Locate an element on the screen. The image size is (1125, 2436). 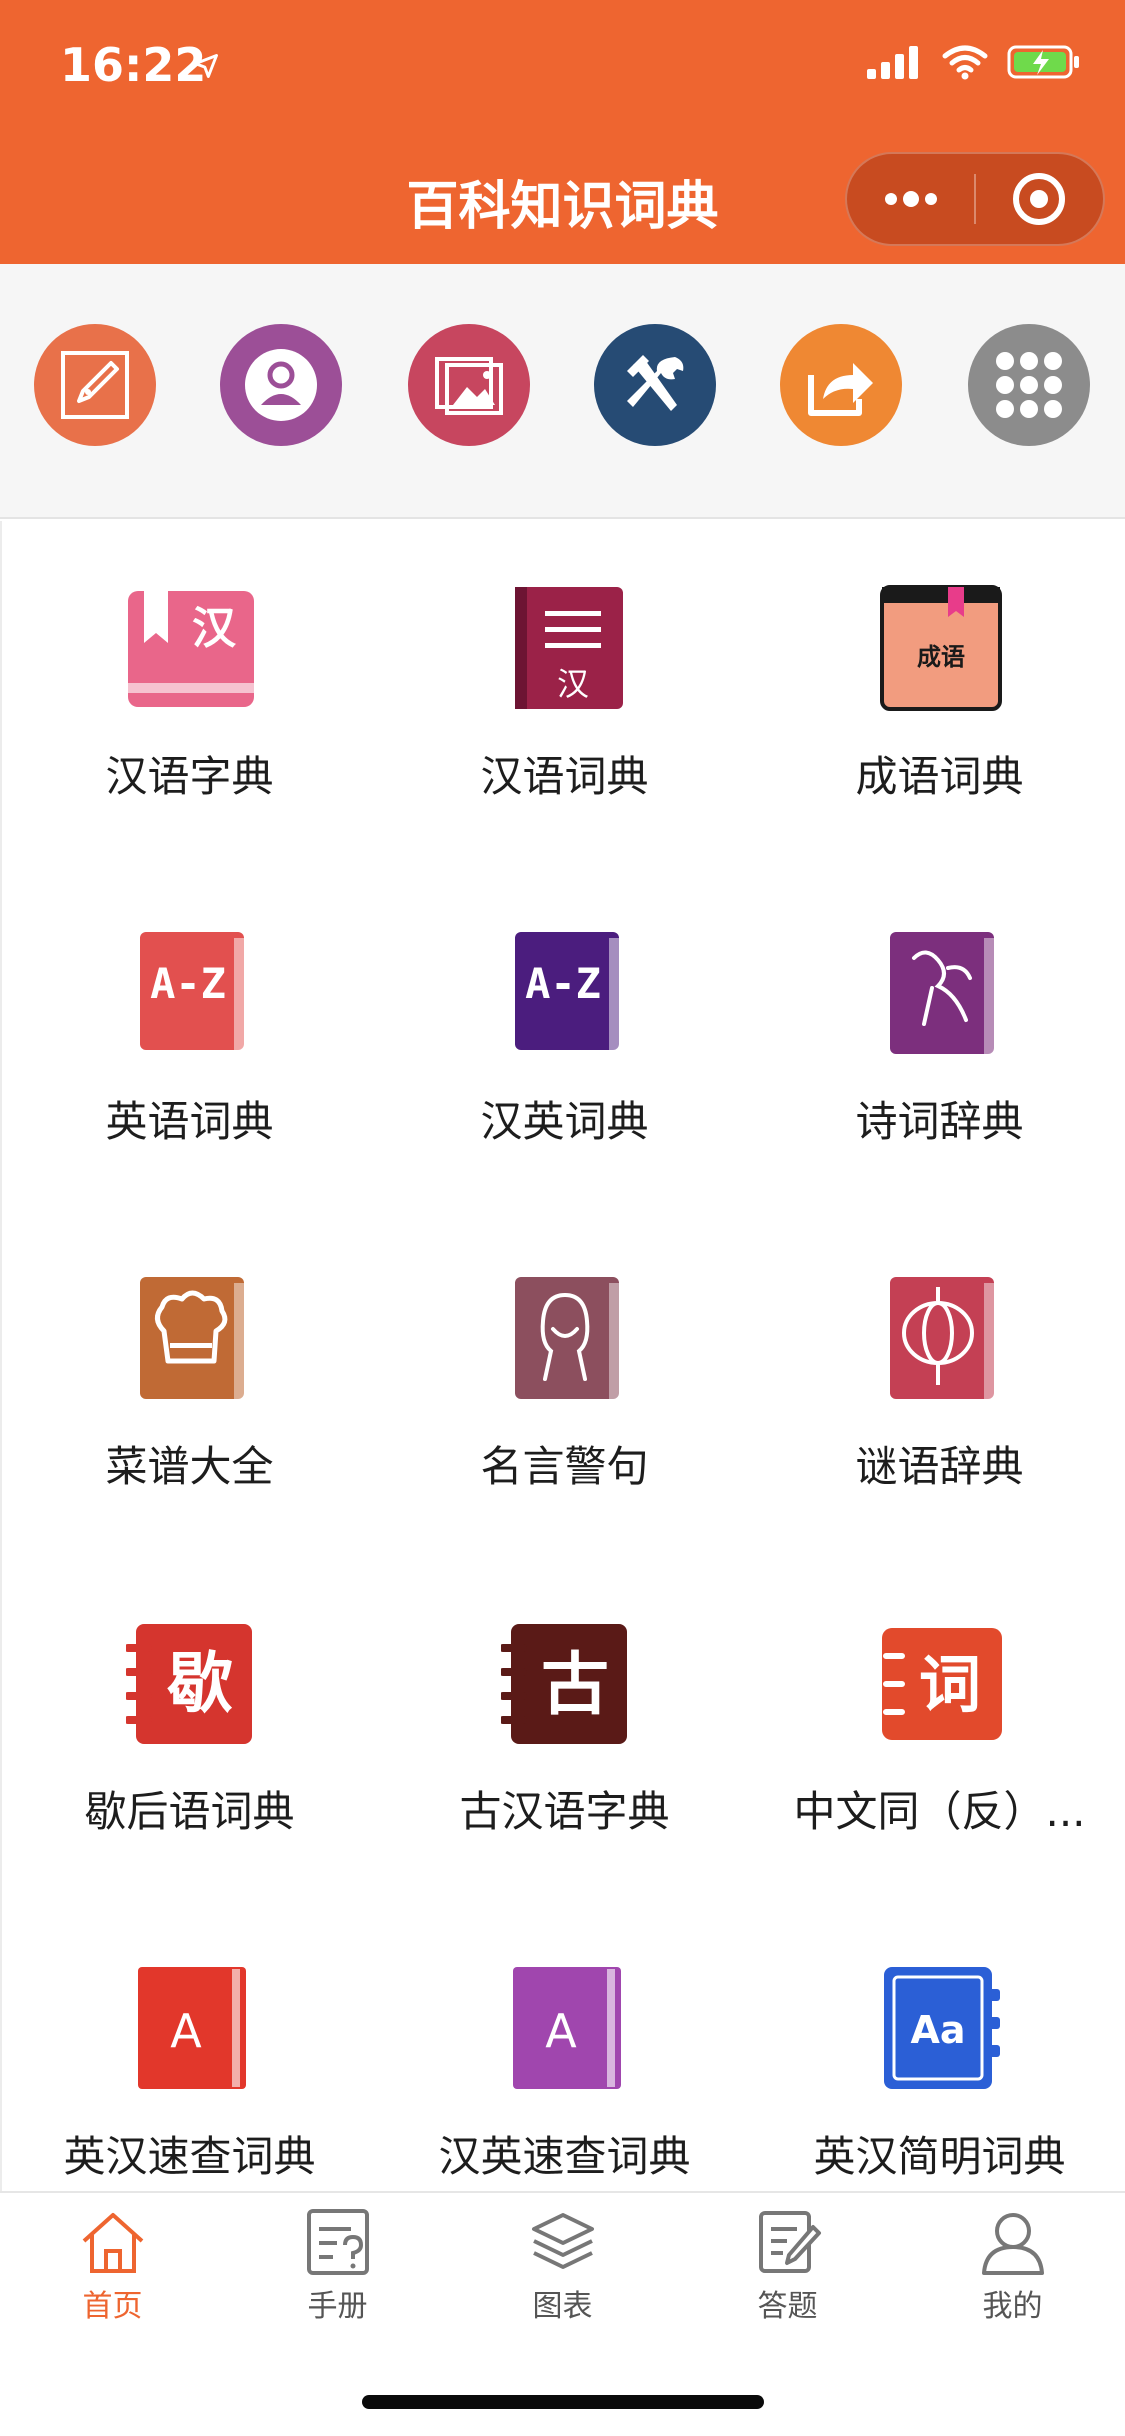
pen-edit-button is located at coordinates (95, 385).